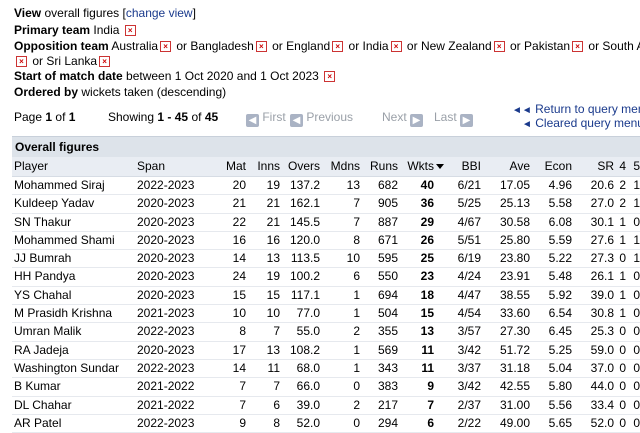 The image size is (640, 433). Describe the element at coordinates (74, 423) in the screenshot. I see `cell-player: AR Patel` at that location.